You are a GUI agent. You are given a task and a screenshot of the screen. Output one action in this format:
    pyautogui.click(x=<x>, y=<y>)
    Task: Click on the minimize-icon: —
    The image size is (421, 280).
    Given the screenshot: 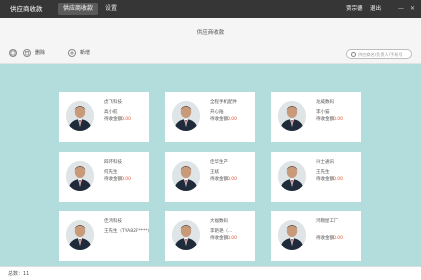 What is the action you would take?
    pyautogui.click(x=401, y=8)
    